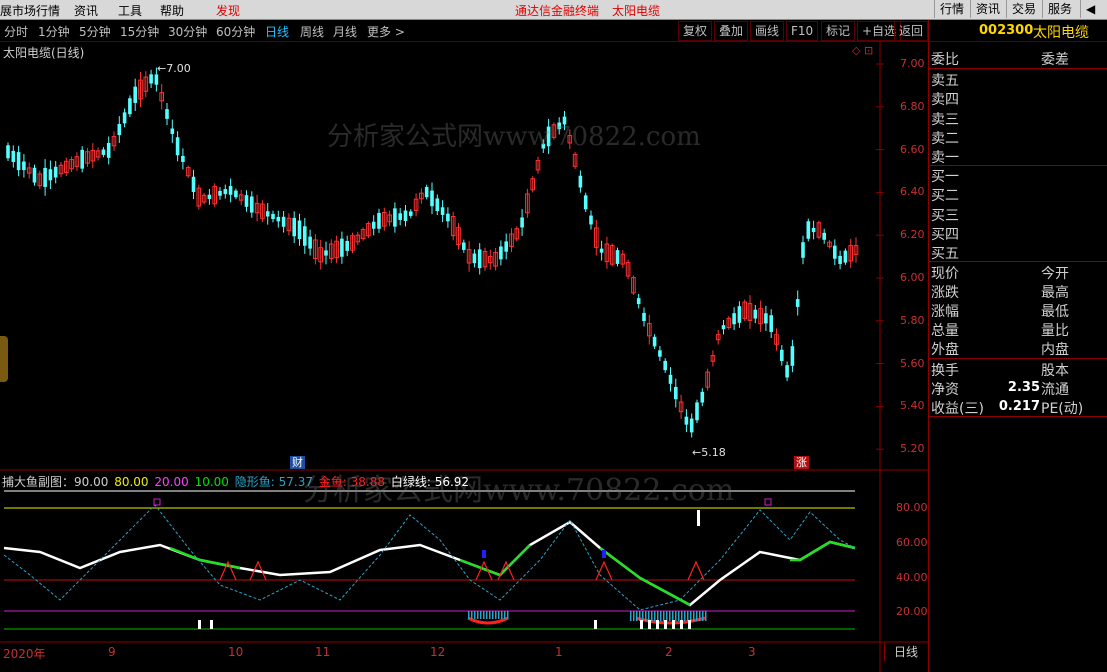 This screenshot has width=1107, height=672. What do you see at coordinates (912, 149) in the screenshot?
I see `price-tick: 6.60` at bounding box center [912, 149].